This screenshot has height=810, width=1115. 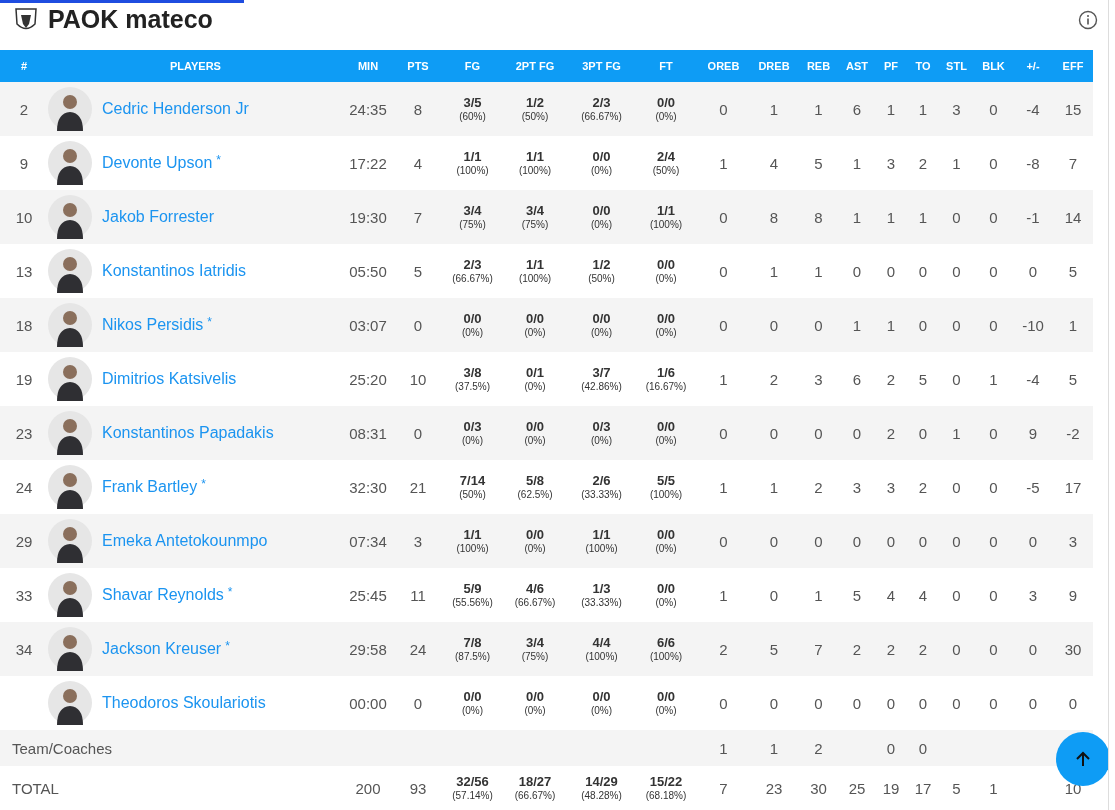 I want to click on column-header: MIN, so click(x=368, y=66).